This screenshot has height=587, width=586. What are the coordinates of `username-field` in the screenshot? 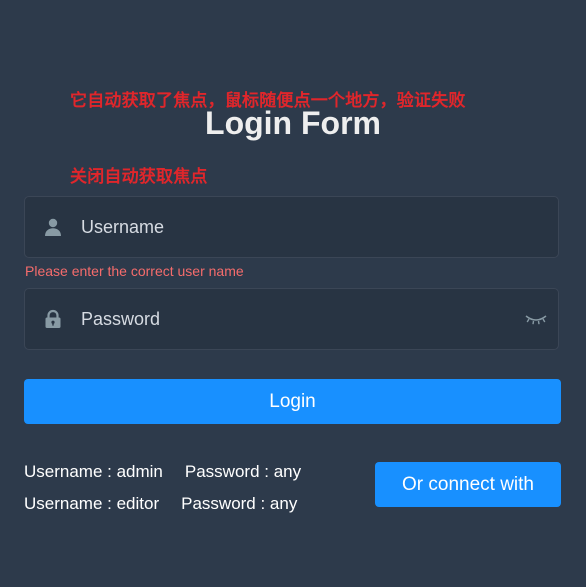 It's located at (291, 227).